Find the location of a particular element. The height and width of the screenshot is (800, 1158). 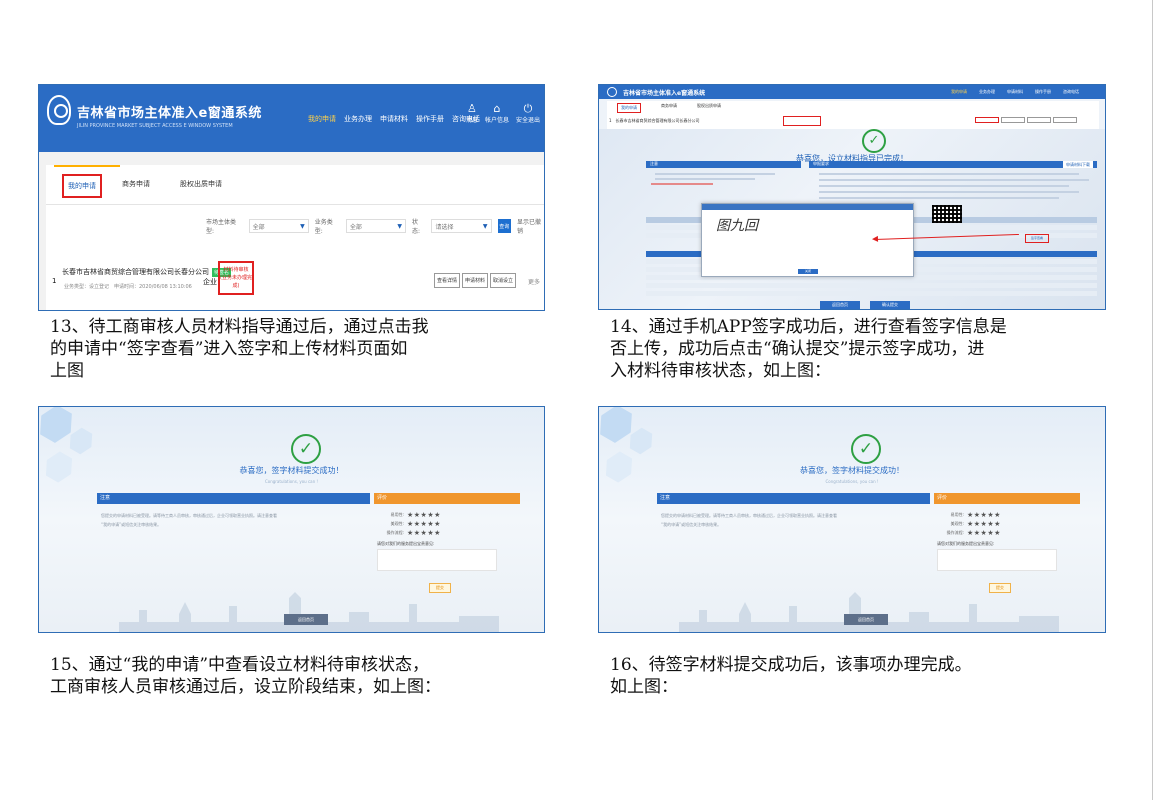

message-button: ♙ 消息 is located at coordinates (472, 115).